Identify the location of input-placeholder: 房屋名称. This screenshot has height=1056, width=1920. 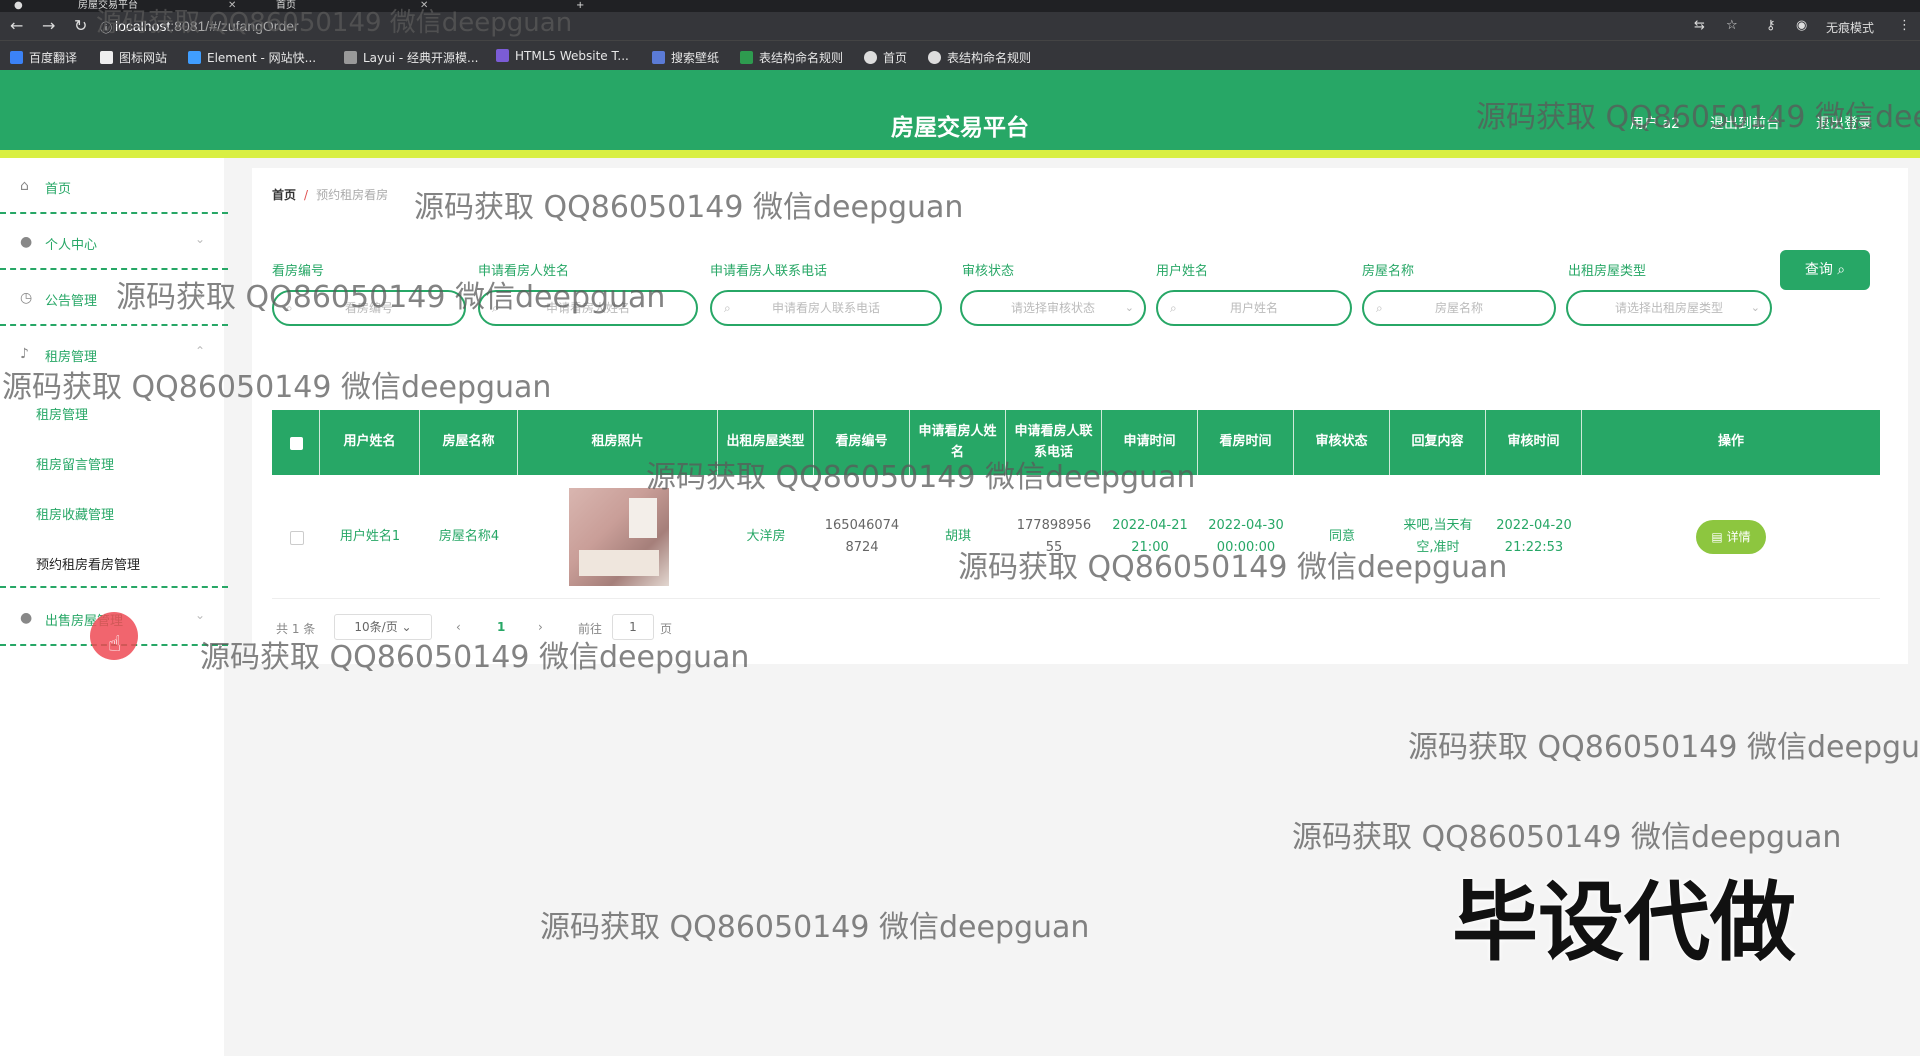
(1458, 308).